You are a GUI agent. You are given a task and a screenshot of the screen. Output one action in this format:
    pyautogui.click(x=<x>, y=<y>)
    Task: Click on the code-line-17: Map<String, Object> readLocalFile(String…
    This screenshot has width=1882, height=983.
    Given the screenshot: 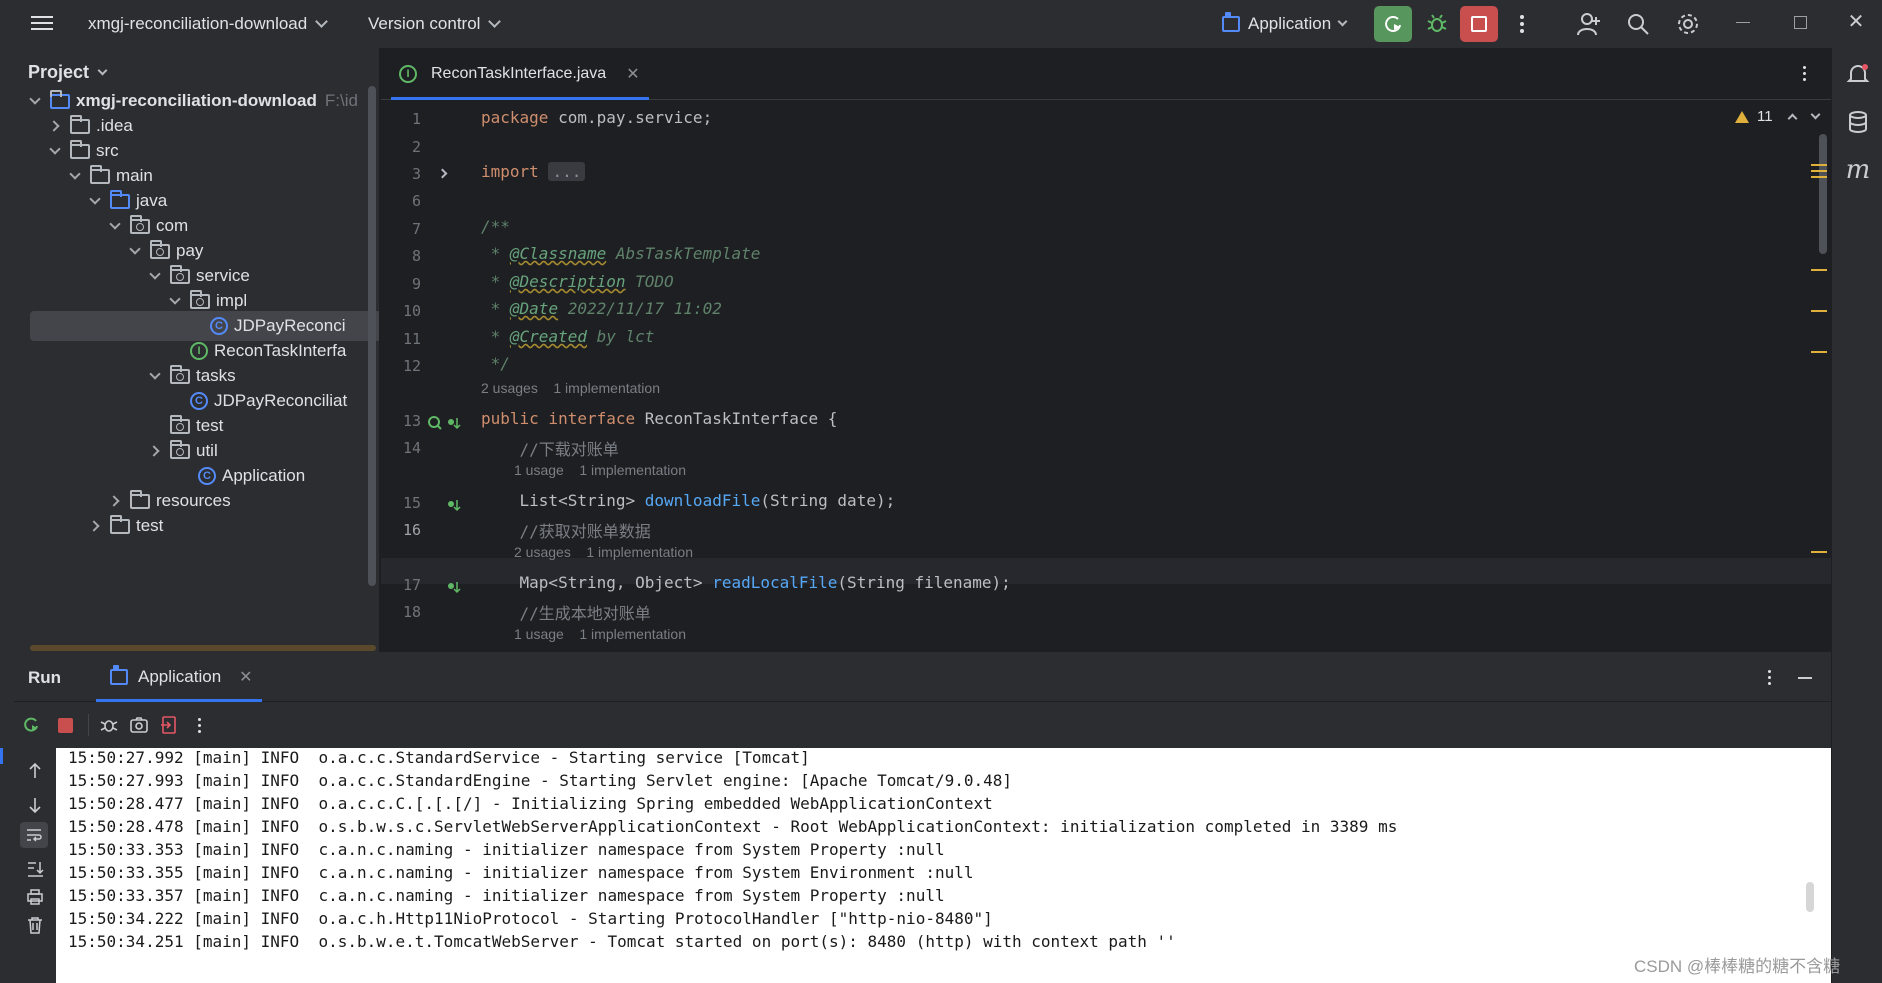 What is the action you would take?
    pyautogui.click(x=746, y=582)
    